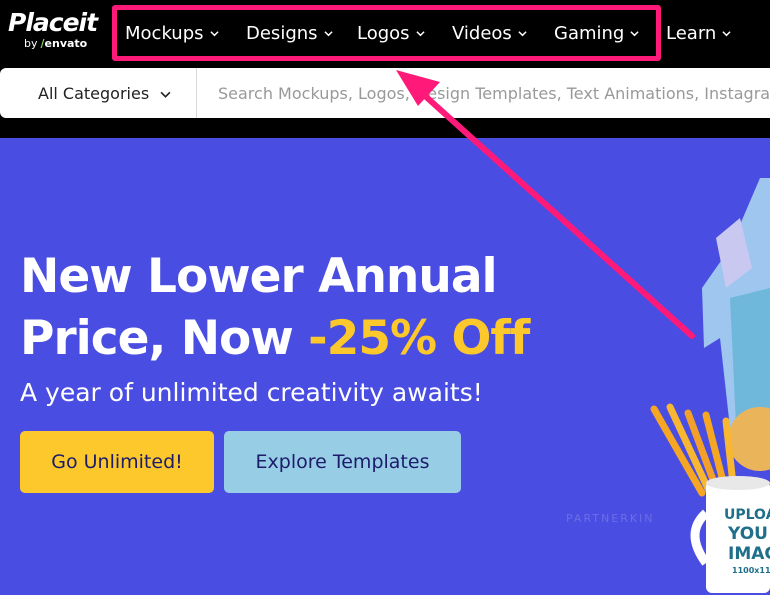 This screenshot has width=770, height=595. Describe the element at coordinates (710, 498) in the screenshot. I see `mug-pencils-image: UPLOA YOU IMAG 1100x112` at that location.